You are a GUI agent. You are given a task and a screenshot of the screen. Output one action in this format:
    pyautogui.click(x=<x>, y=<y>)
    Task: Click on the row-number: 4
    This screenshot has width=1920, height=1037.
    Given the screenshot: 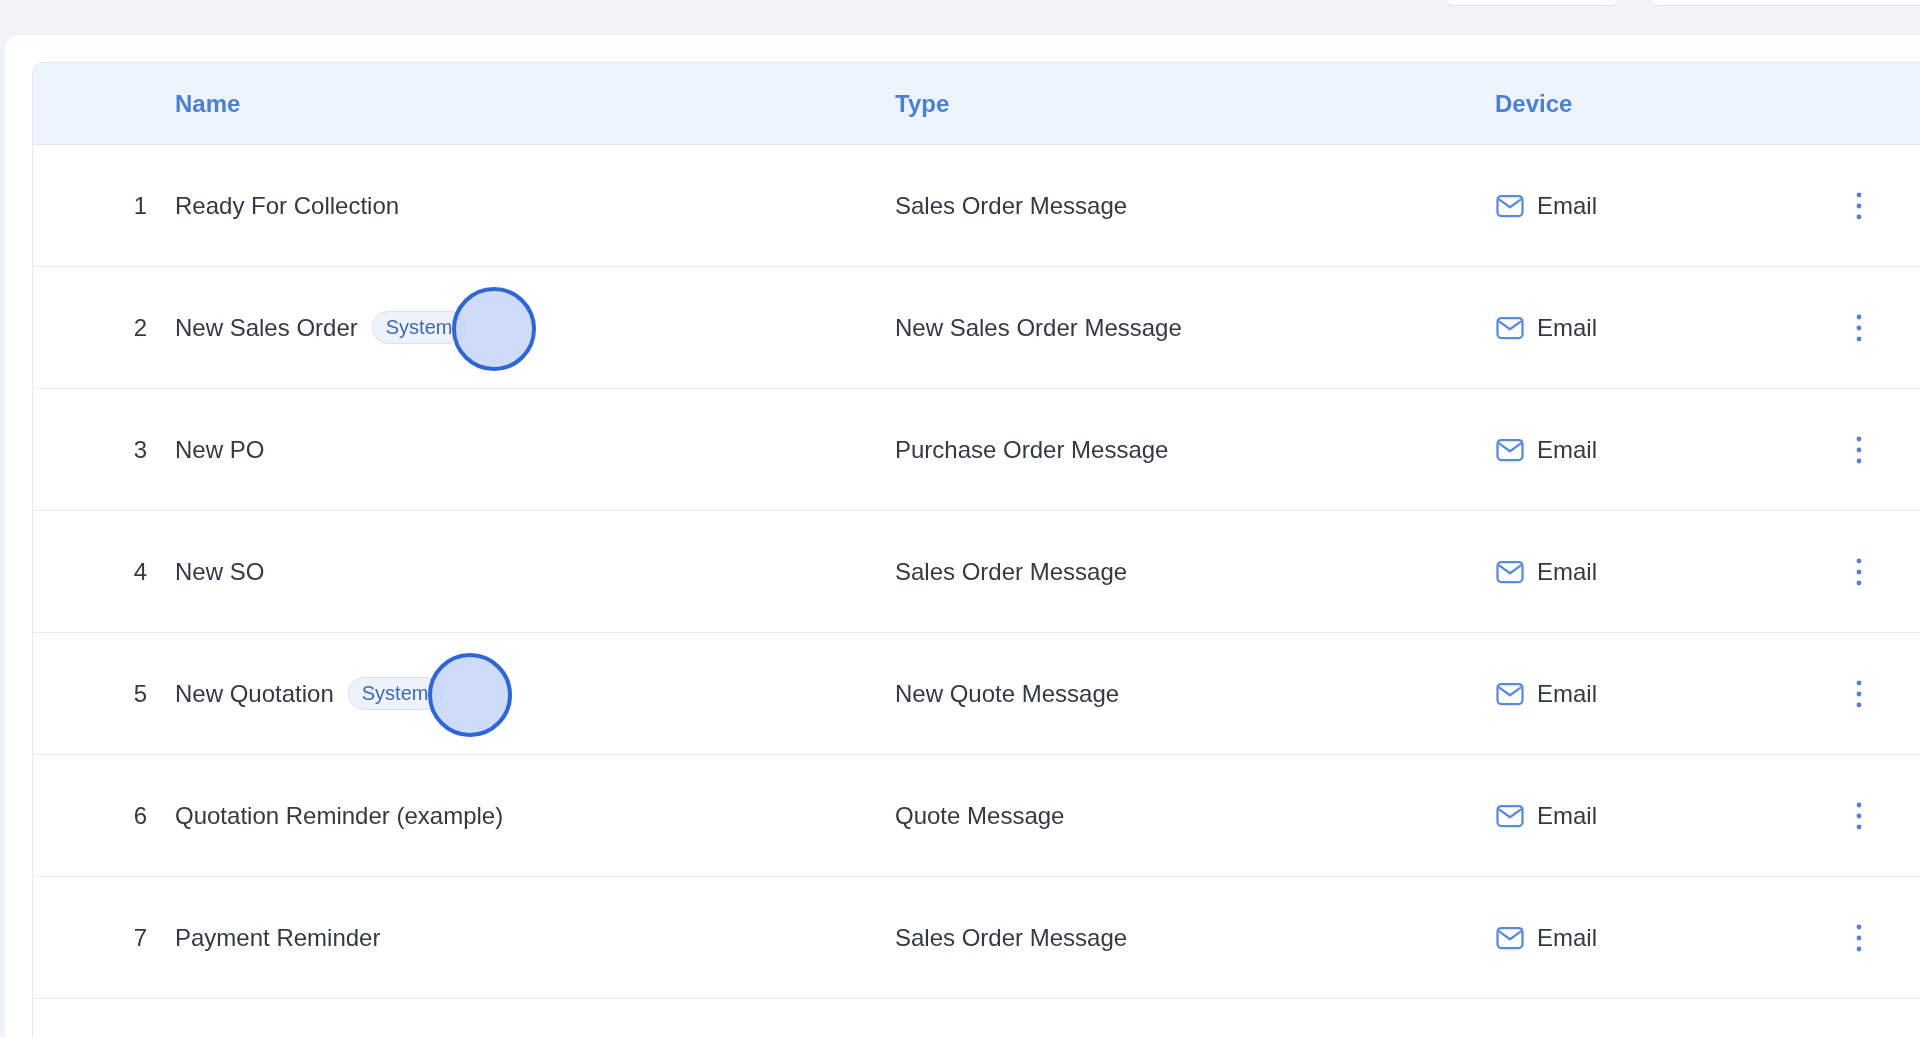 What is the action you would take?
    pyautogui.click(x=140, y=571)
    